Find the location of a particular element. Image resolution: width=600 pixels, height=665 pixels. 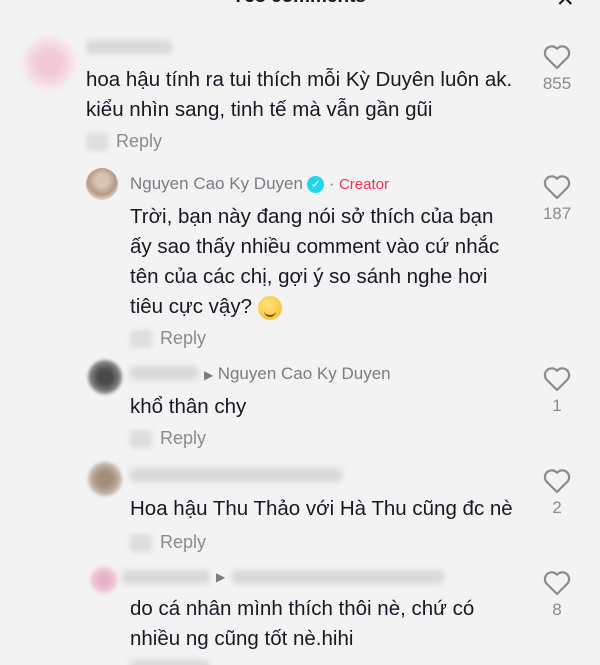

comments-header: 758 comments × is located at coordinates (300, 7).